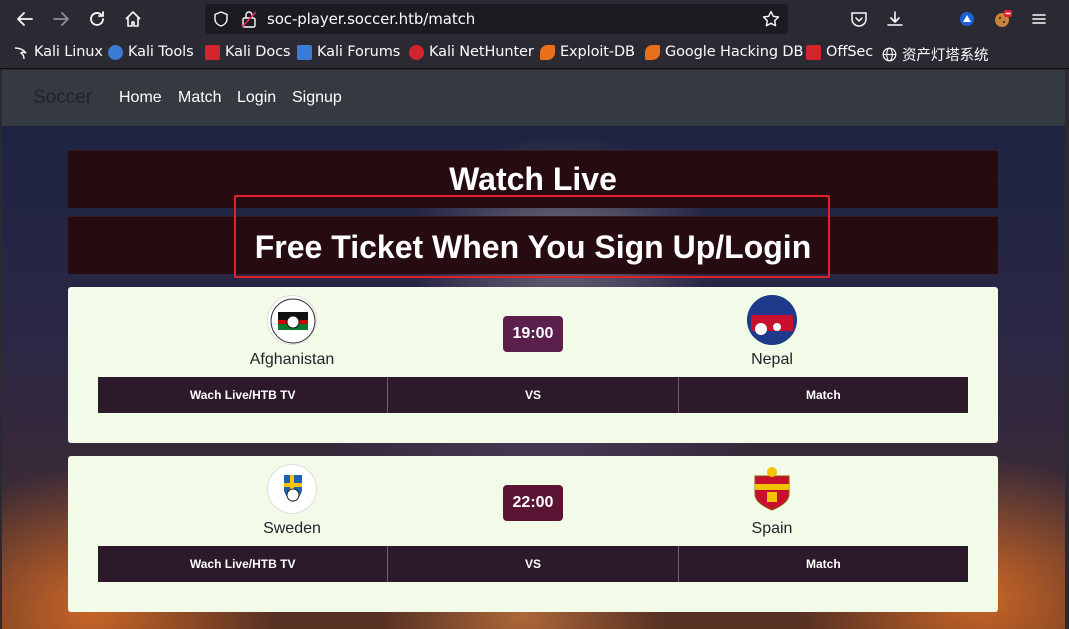  What do you see at coordinates (140, 98) in the screenshot?
I see `nav-link-home: Home` at bounding box center [140, 98].